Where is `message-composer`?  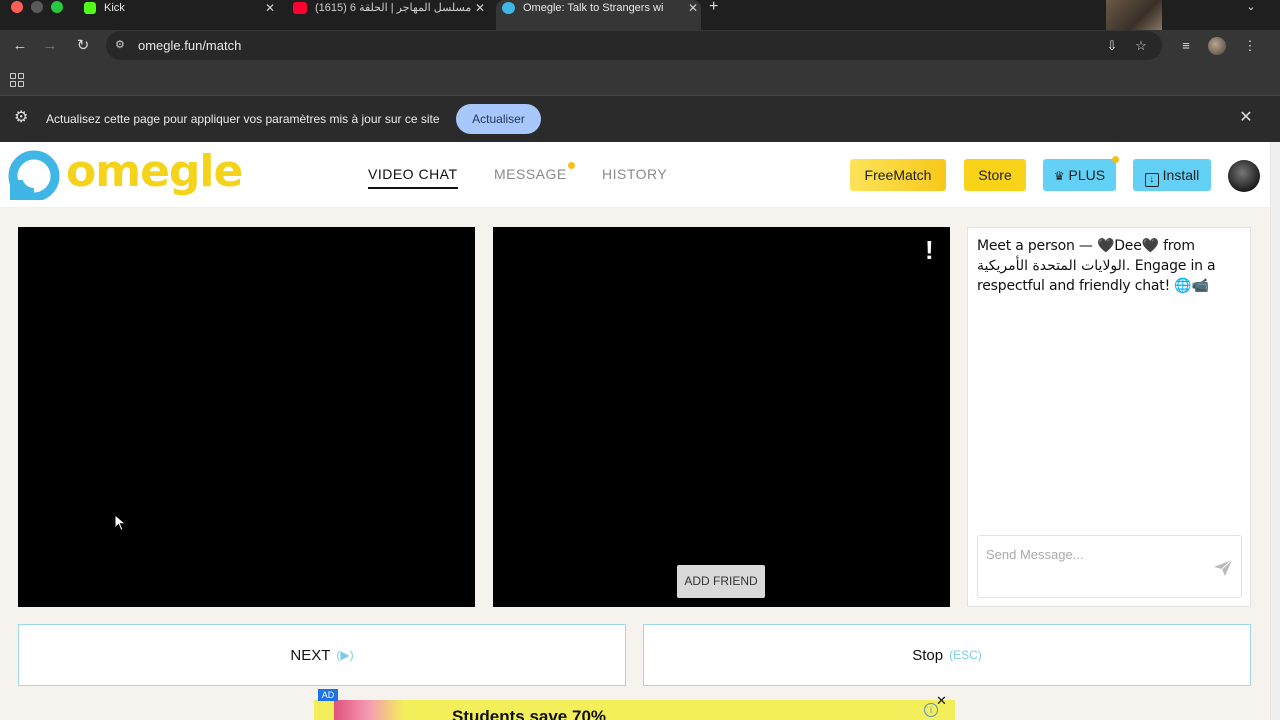
message-composer is located at coordinates (1109, 566).